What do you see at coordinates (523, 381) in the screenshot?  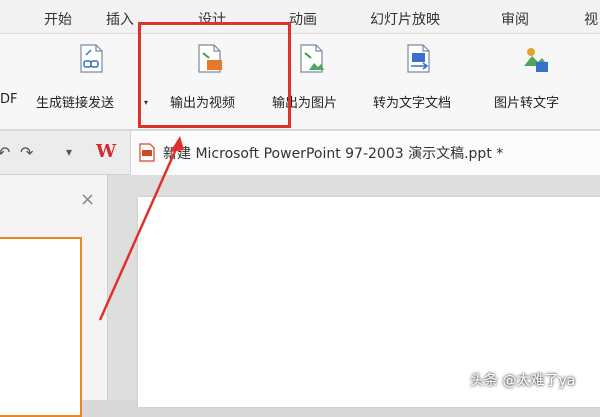 I see `watermark-text: 头条 @太难了ya` at bounding box center [523, 381].